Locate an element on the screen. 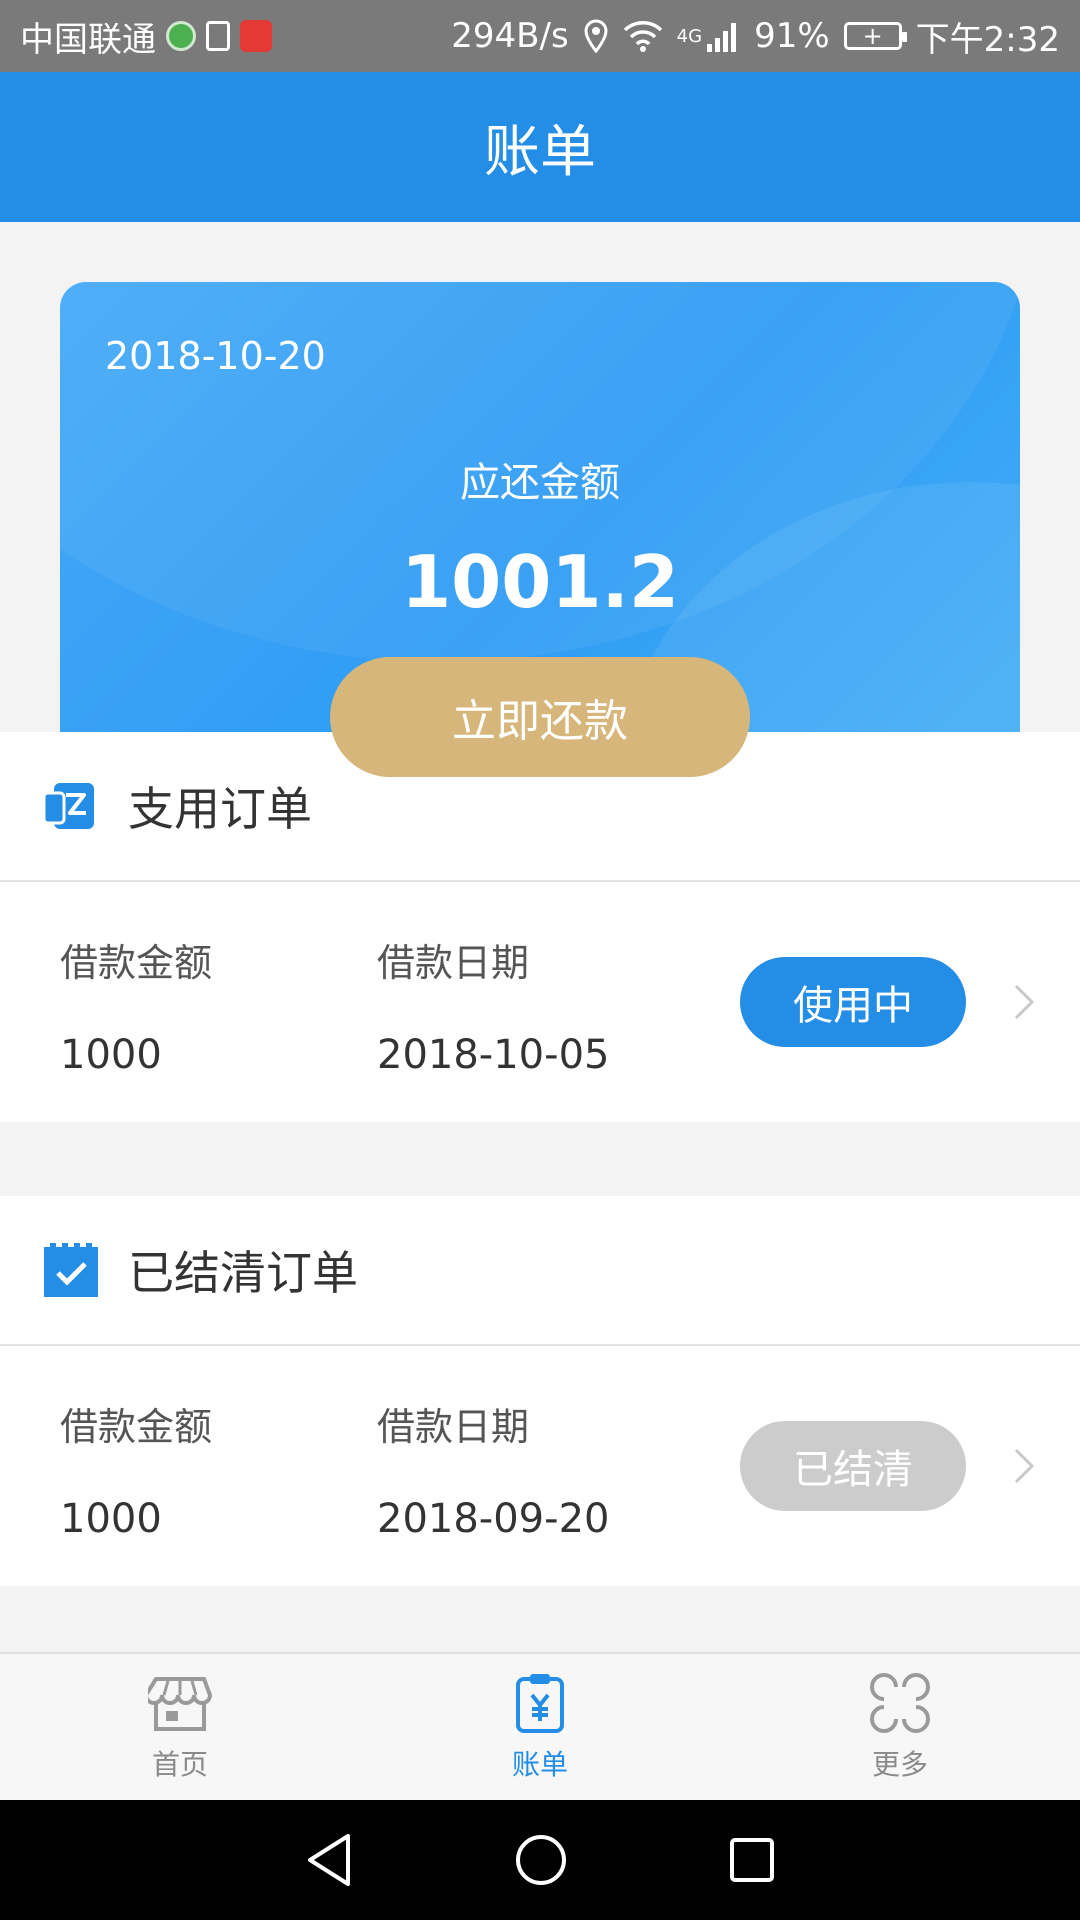 Image resolution: width=1080 pixels, height=1920 pixels. nav-item-home: 首页 is located at coordinates (180, 1727).